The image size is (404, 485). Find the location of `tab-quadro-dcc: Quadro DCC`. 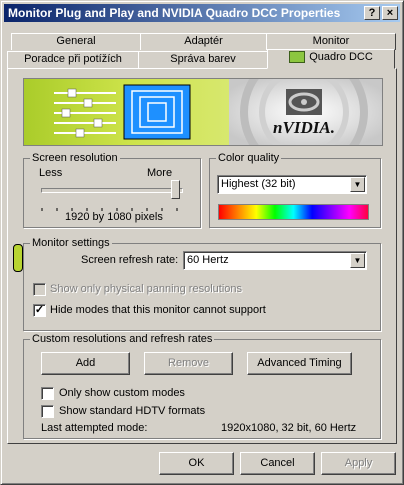

tab-quadro-dcc: Quadro DCC is located at coordinates (331, 59).